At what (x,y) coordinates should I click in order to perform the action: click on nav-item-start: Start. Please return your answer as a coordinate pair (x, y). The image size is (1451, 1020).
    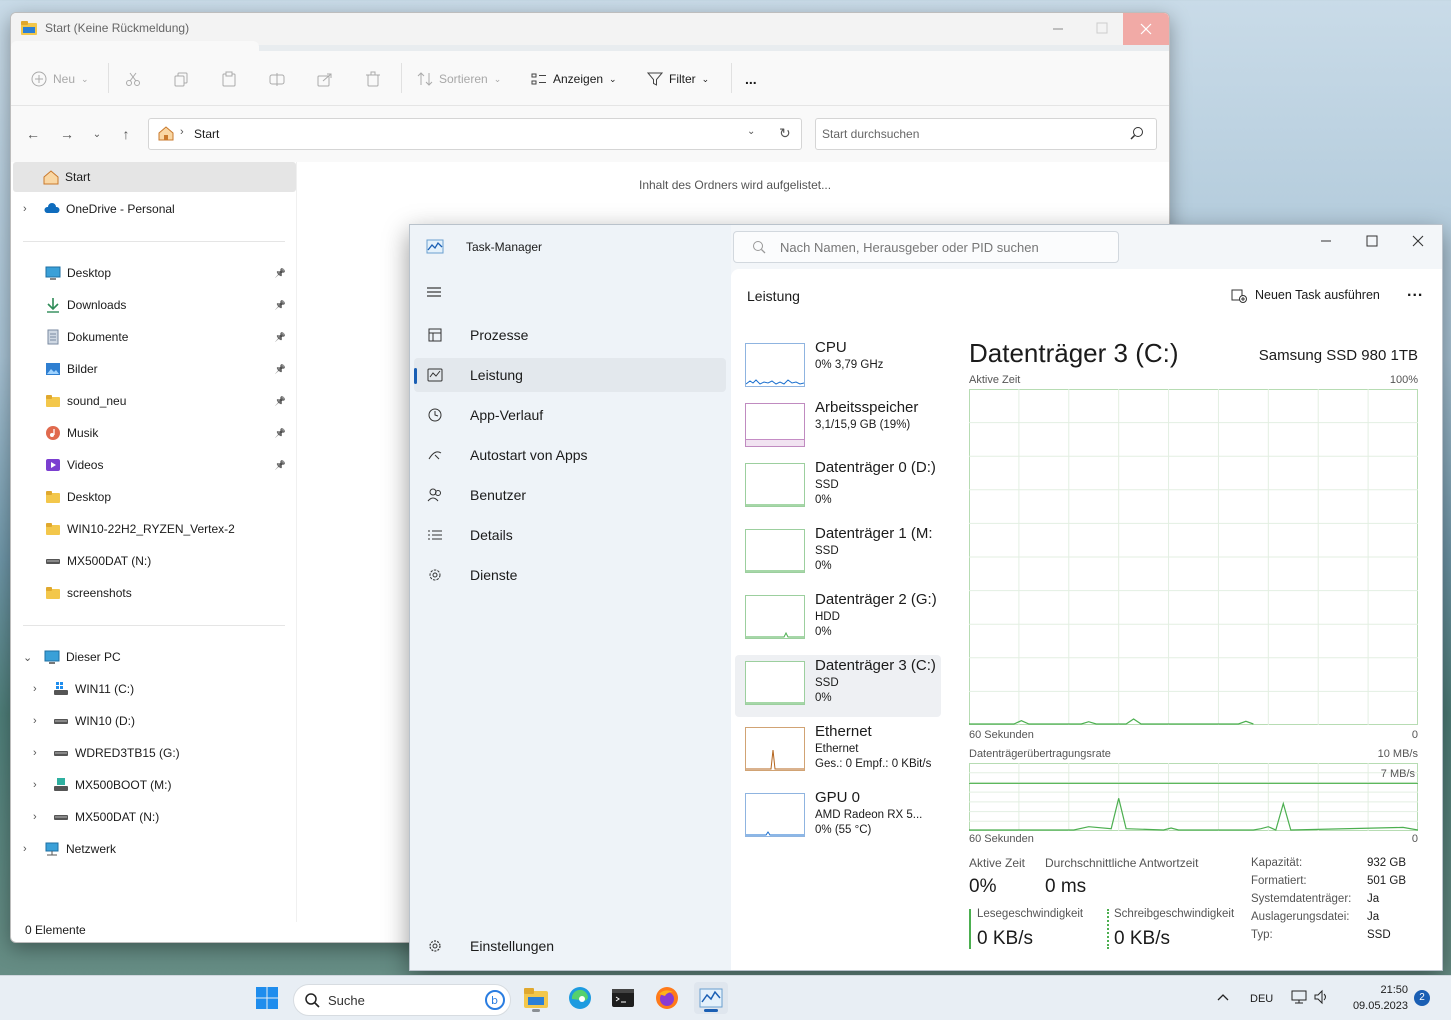
    Looking at the image, I should click on (154, 177).